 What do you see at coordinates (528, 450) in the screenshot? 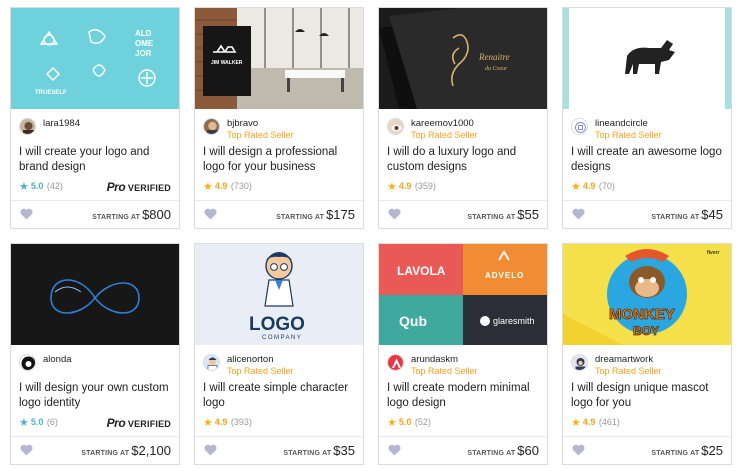
I see `gig-price: $60` at bounding box center [528, 450].